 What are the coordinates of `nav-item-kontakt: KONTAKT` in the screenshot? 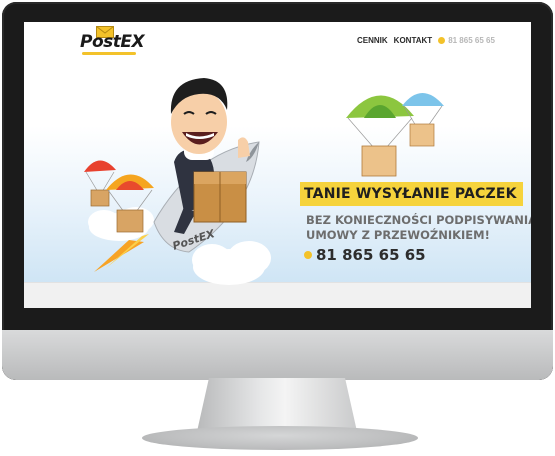 It's located at (413, 40).